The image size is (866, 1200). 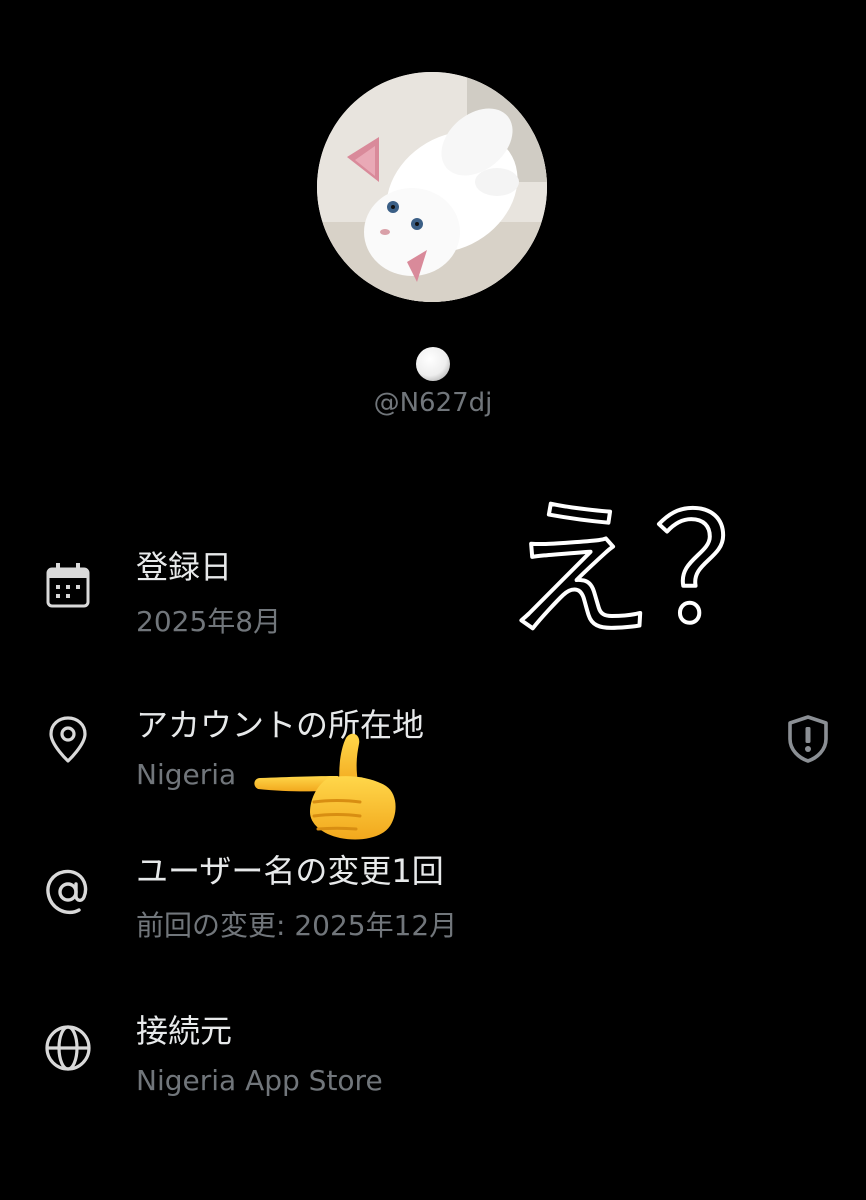 I want to click on display-name-icon, so click(x=433, y=364).